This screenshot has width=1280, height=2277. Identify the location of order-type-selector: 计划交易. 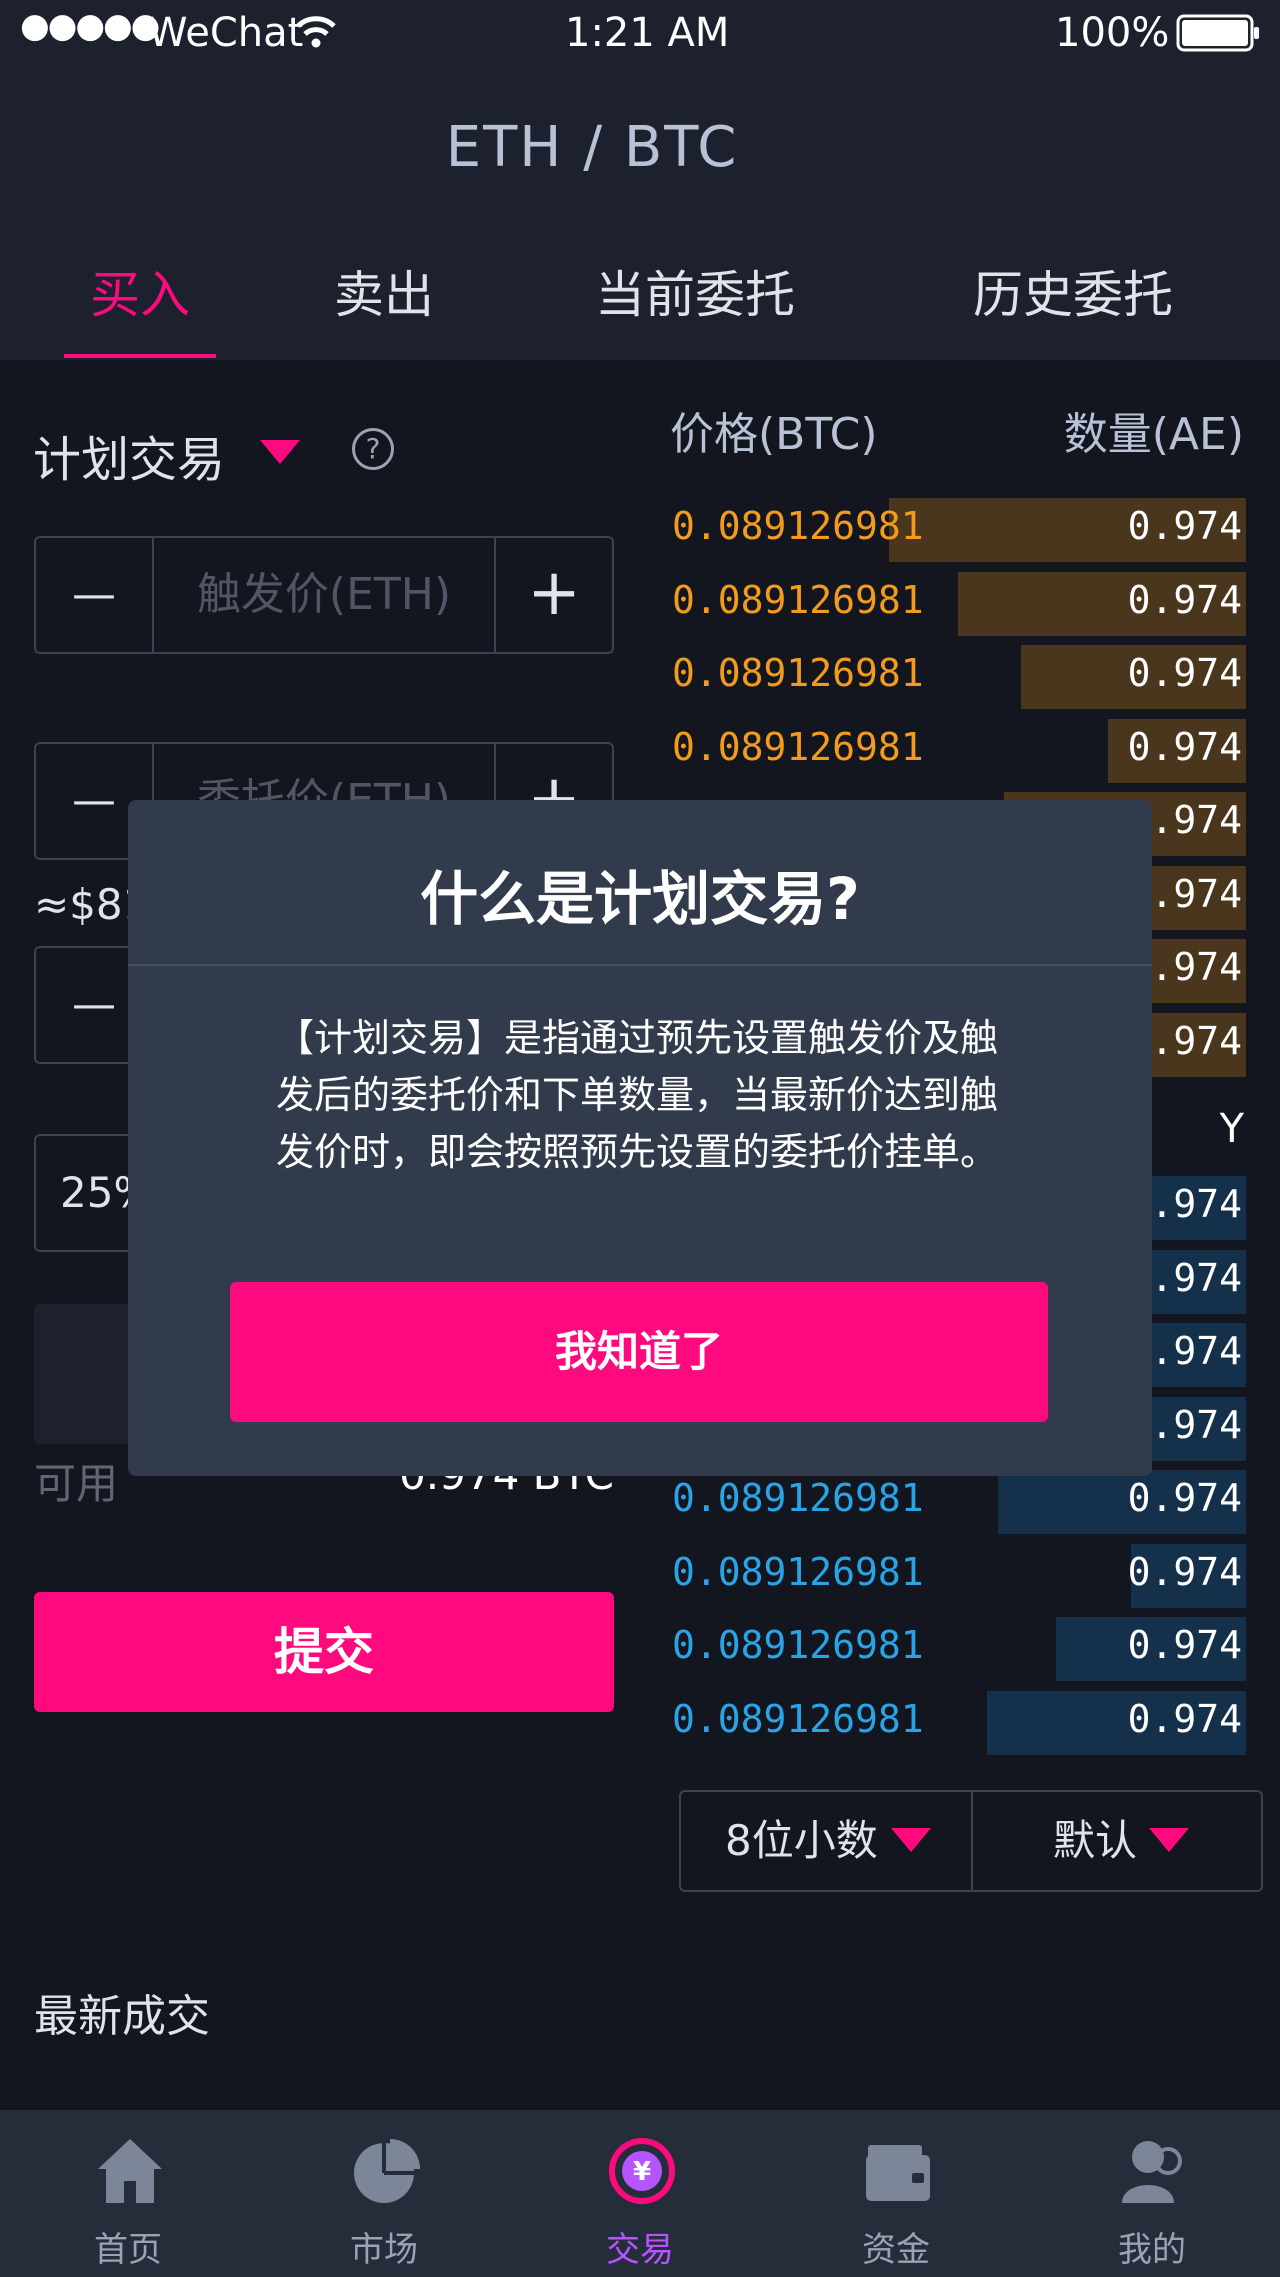
(129, 455).